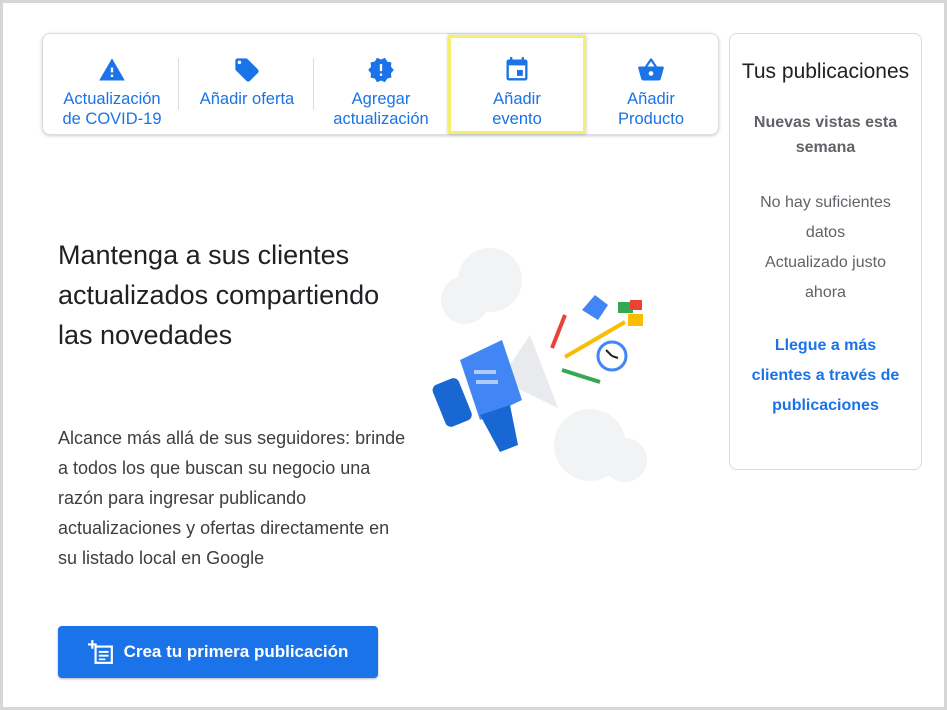  Describe the element at coordinates (825, 277) in the screenshot. I see `updated-label: Actualizado justo ahora` at that location.